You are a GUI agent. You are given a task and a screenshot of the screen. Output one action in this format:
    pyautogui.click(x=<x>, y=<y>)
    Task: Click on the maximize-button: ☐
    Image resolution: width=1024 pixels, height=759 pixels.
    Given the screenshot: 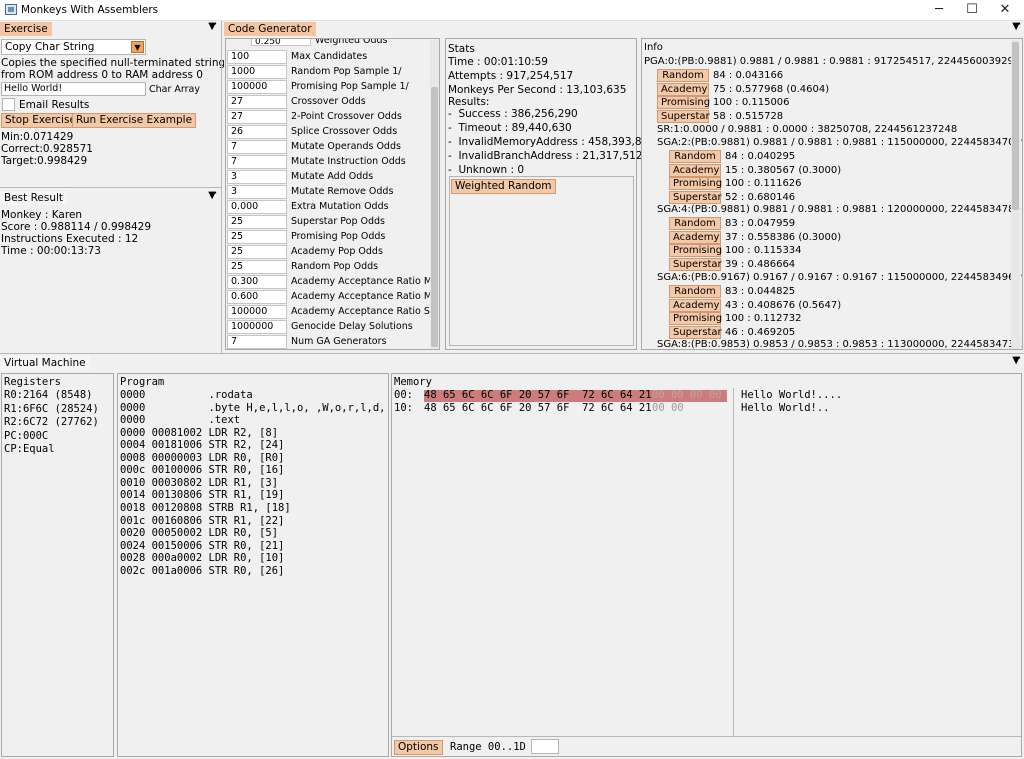 What is the action you would take?
    pyautogui.click(x=972, y=10)
    